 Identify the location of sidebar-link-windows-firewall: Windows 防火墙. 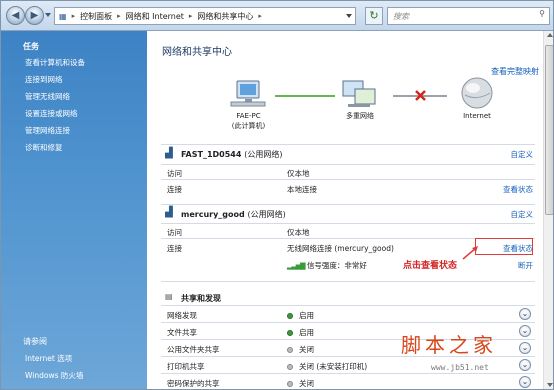
(54, 375).